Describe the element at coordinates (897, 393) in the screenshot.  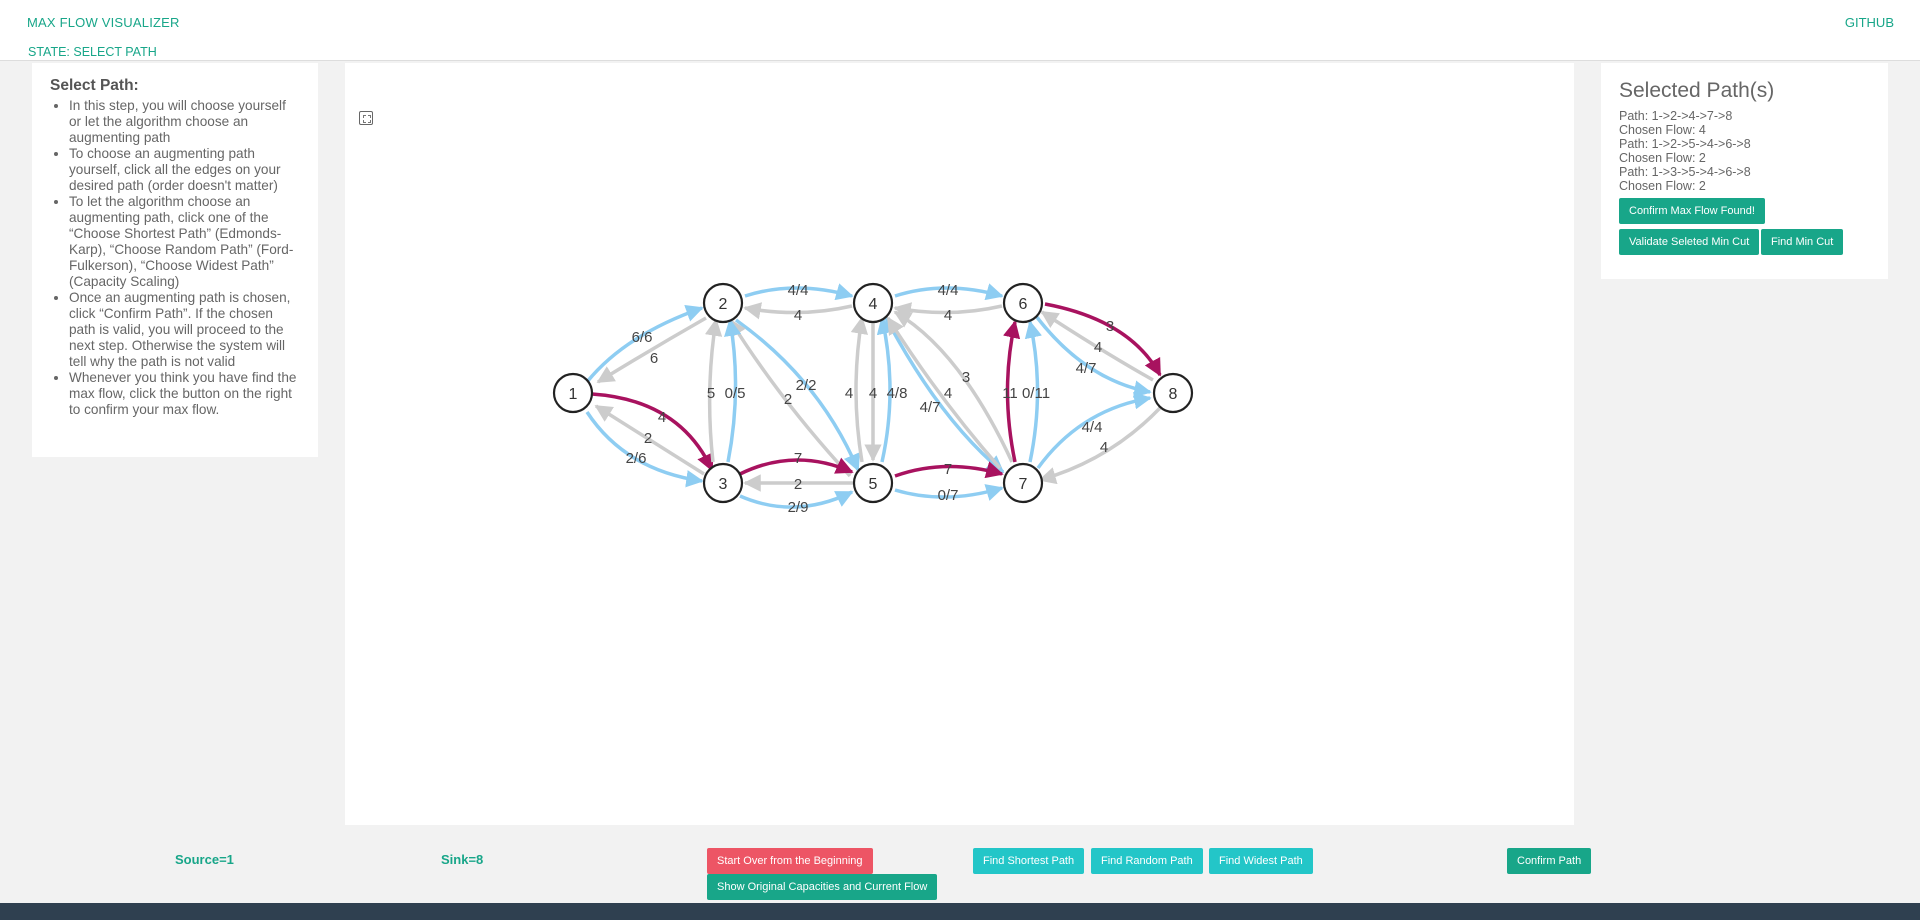
I see `edge-label: 4/8` at that location.